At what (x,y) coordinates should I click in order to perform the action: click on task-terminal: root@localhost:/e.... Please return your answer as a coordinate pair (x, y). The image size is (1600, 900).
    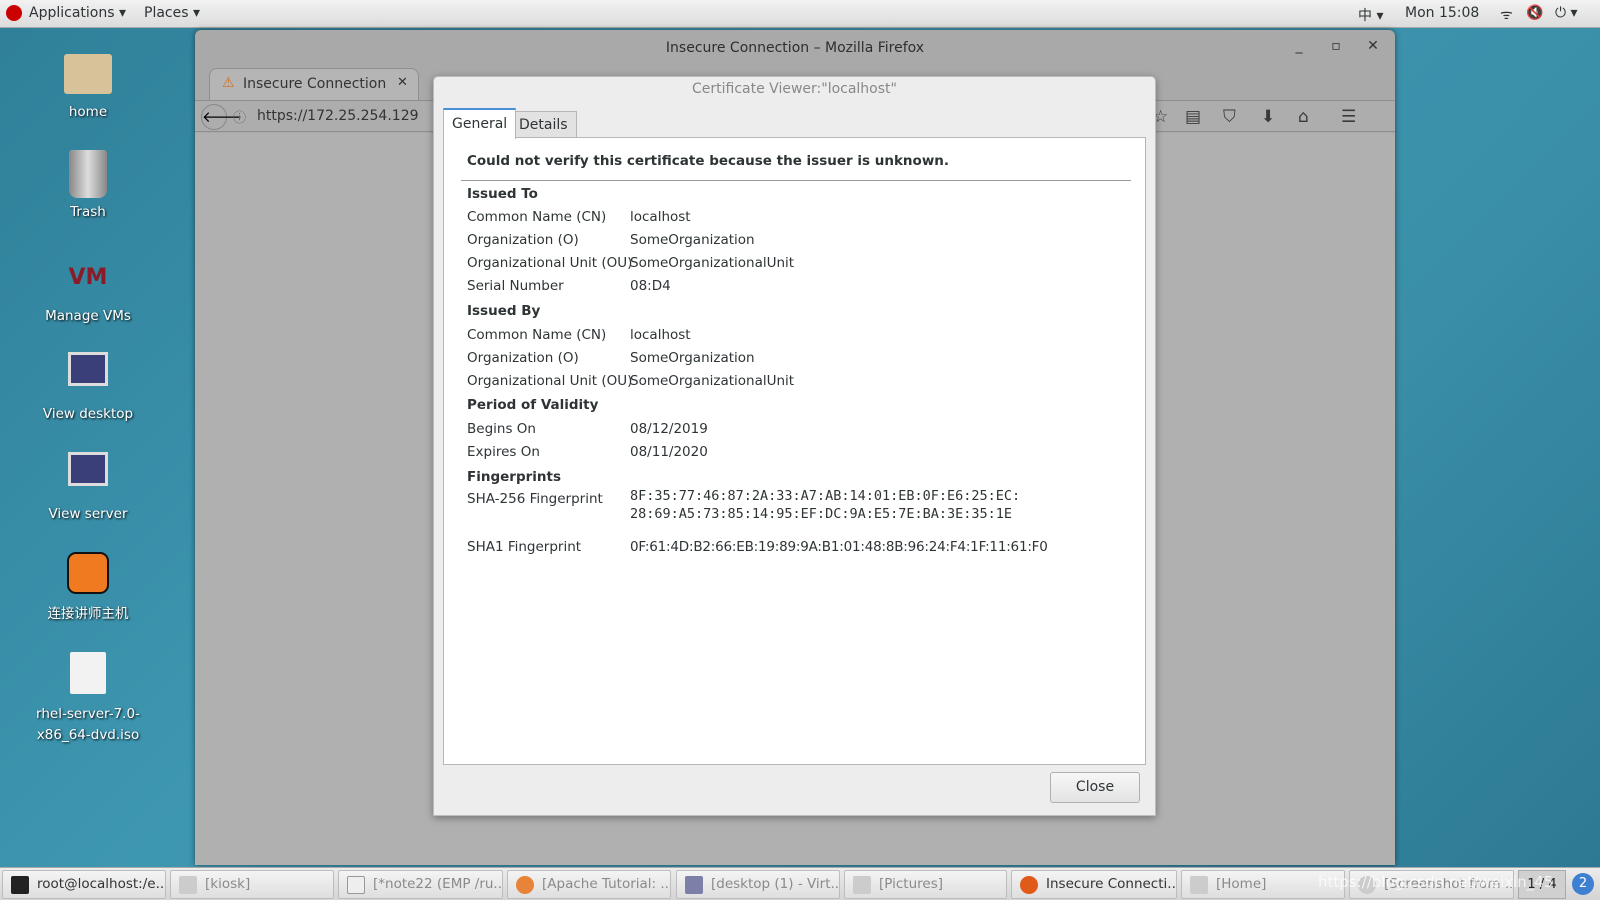
    Looking at the image, I should click on (84, 884).